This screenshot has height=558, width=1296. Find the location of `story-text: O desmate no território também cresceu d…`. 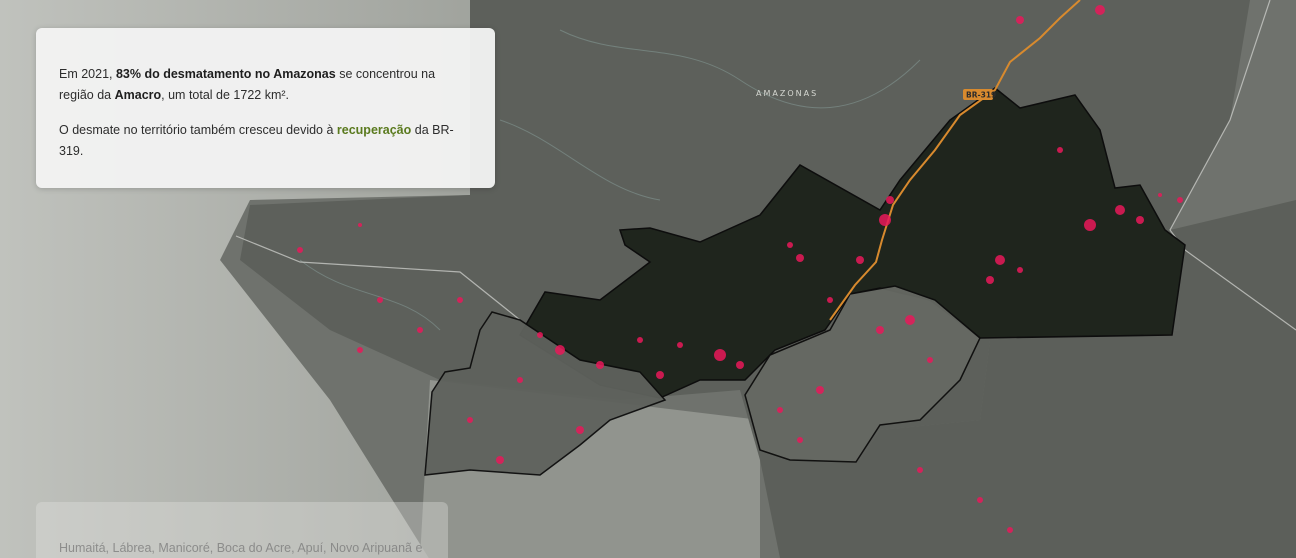

story-text: O desmate no território também cresceu d… is located at coordinates (198, 130).